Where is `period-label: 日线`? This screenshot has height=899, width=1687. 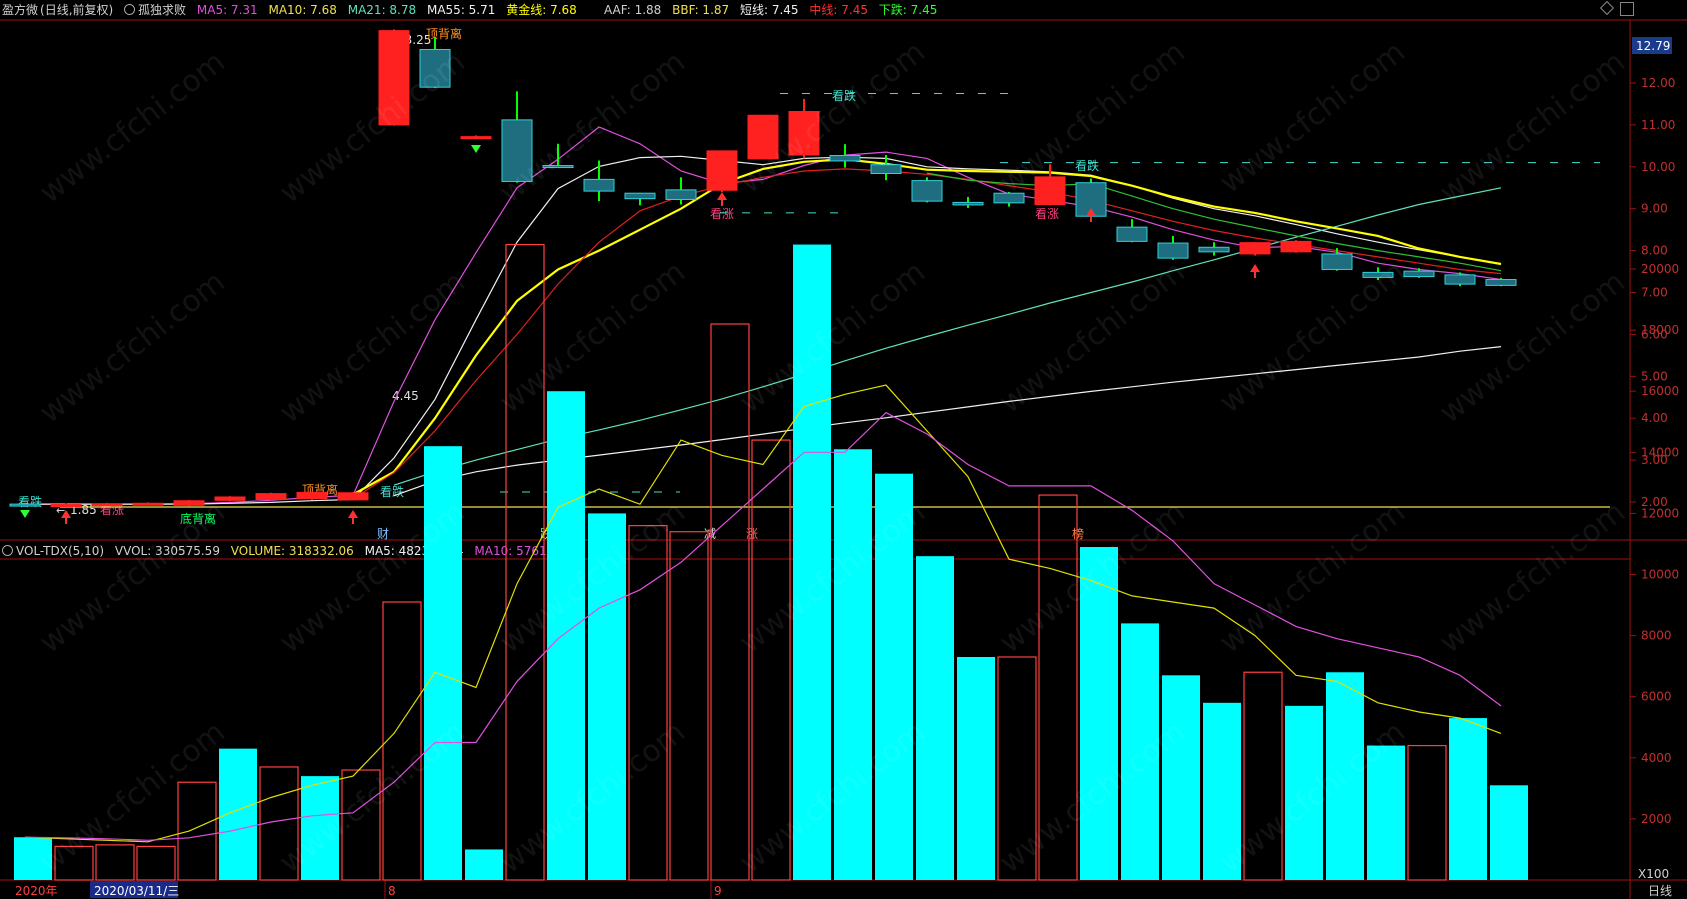
period-label: 日线 is located at coordinates (1660, 891).